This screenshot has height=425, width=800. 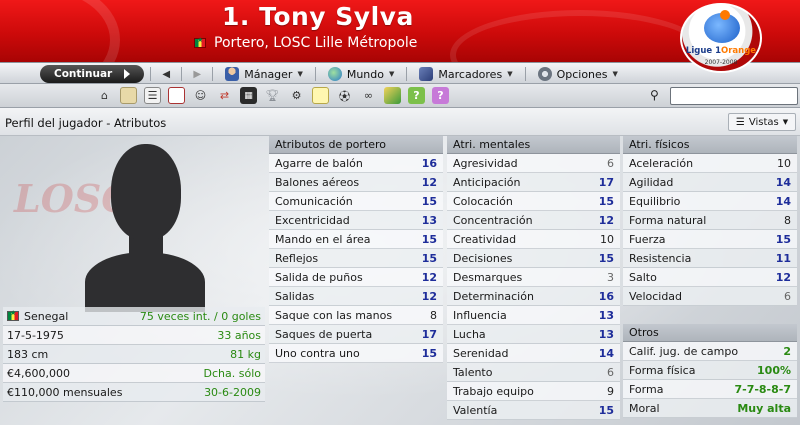 I want to click on training-icon: ⚙, so click(x=296, y=95).